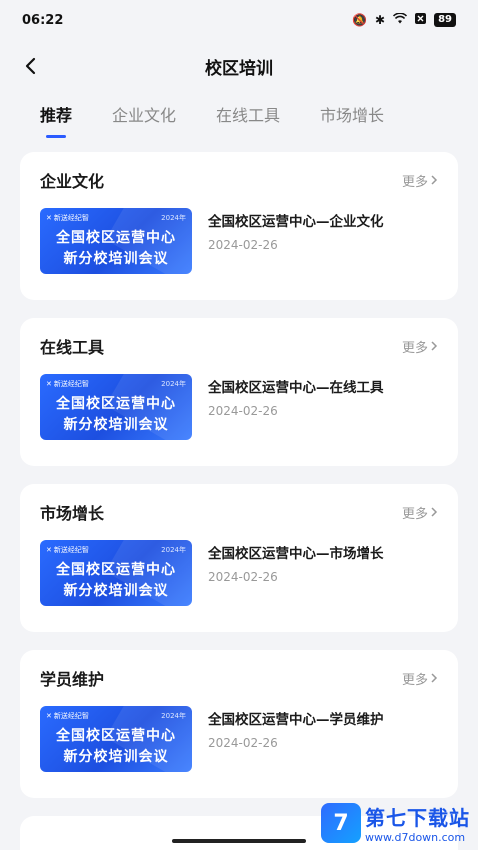 This screenshot has width=478, height=850. I want to click on mute-icon: 🔕, so click(360, 20).